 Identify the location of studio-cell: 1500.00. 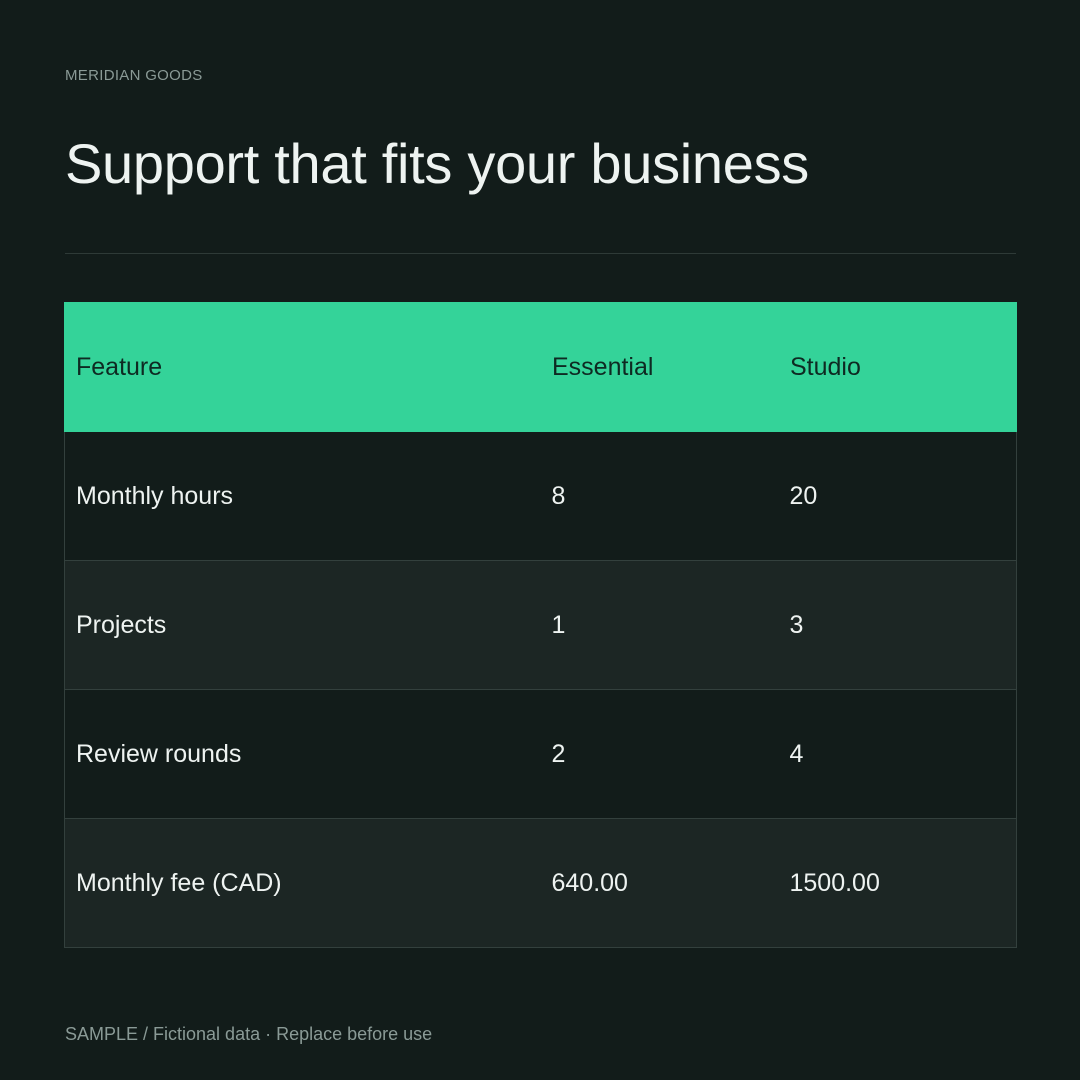
(897, 883).